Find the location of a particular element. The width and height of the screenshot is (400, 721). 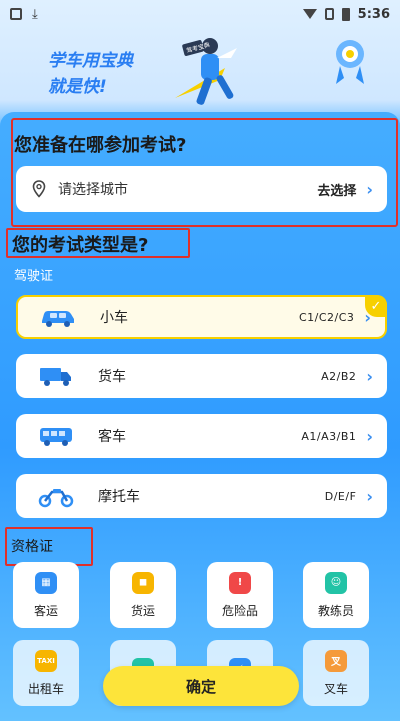

cert-label: 叉车 is located at coordinates (335, 688).